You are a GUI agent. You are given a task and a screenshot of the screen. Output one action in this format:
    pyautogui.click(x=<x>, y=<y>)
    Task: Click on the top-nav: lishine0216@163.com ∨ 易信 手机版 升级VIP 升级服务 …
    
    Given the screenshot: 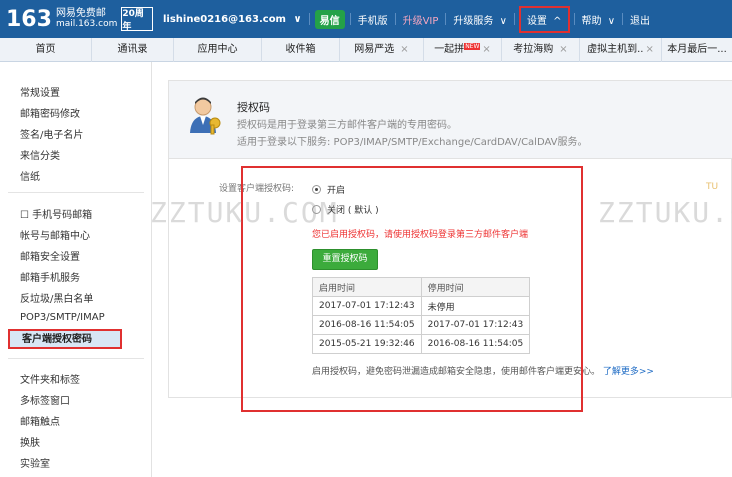 What is the action you would take?
    pyautogui.click(x=406, y=19)
    